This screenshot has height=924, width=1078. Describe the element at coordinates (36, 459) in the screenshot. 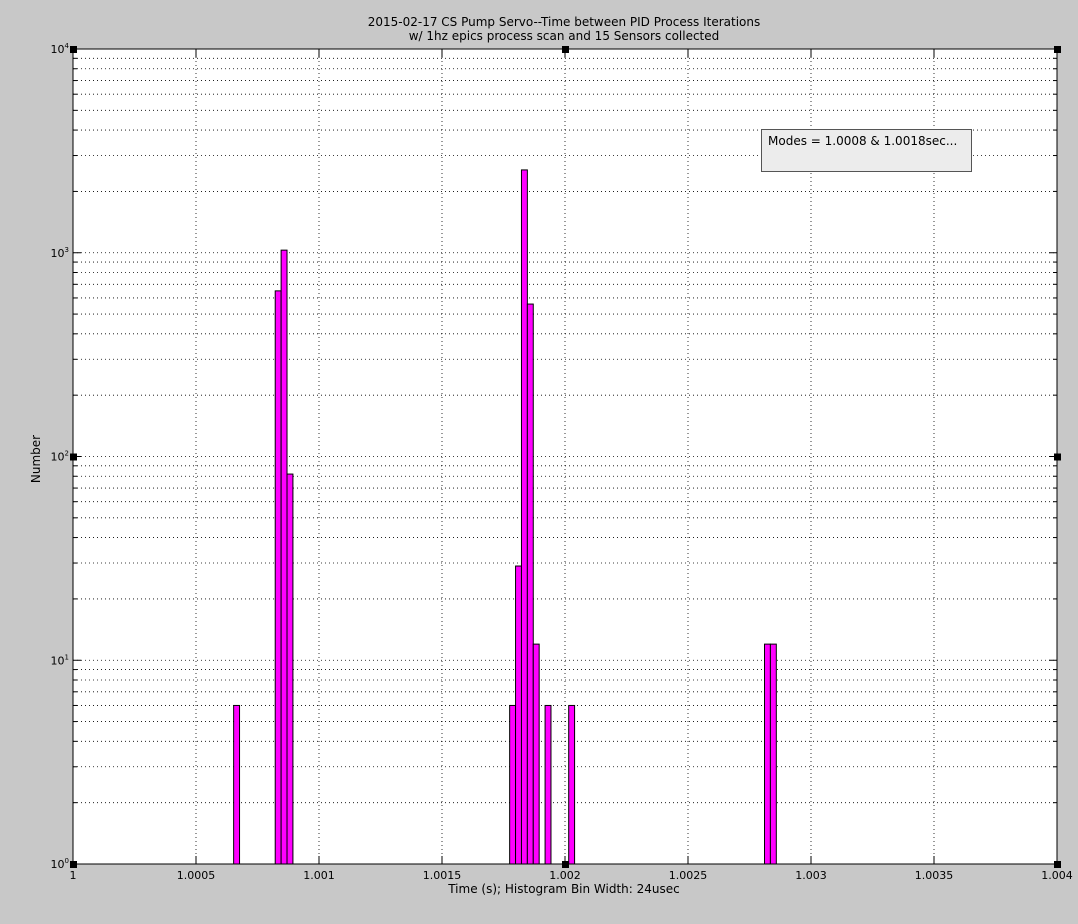

I see `y-axis-label: Number` at that location.